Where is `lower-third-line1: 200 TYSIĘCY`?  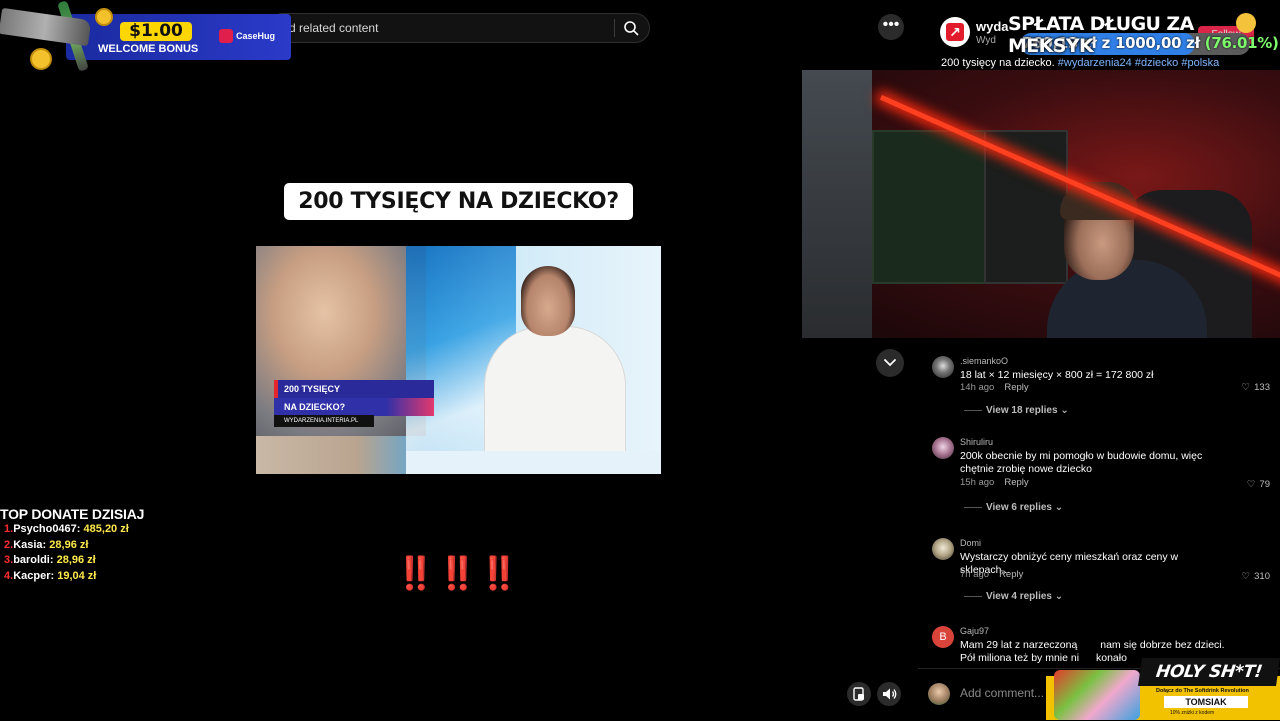
lower-third-line1: 200 TYSIĘCY is located at coordinates (354, 389).